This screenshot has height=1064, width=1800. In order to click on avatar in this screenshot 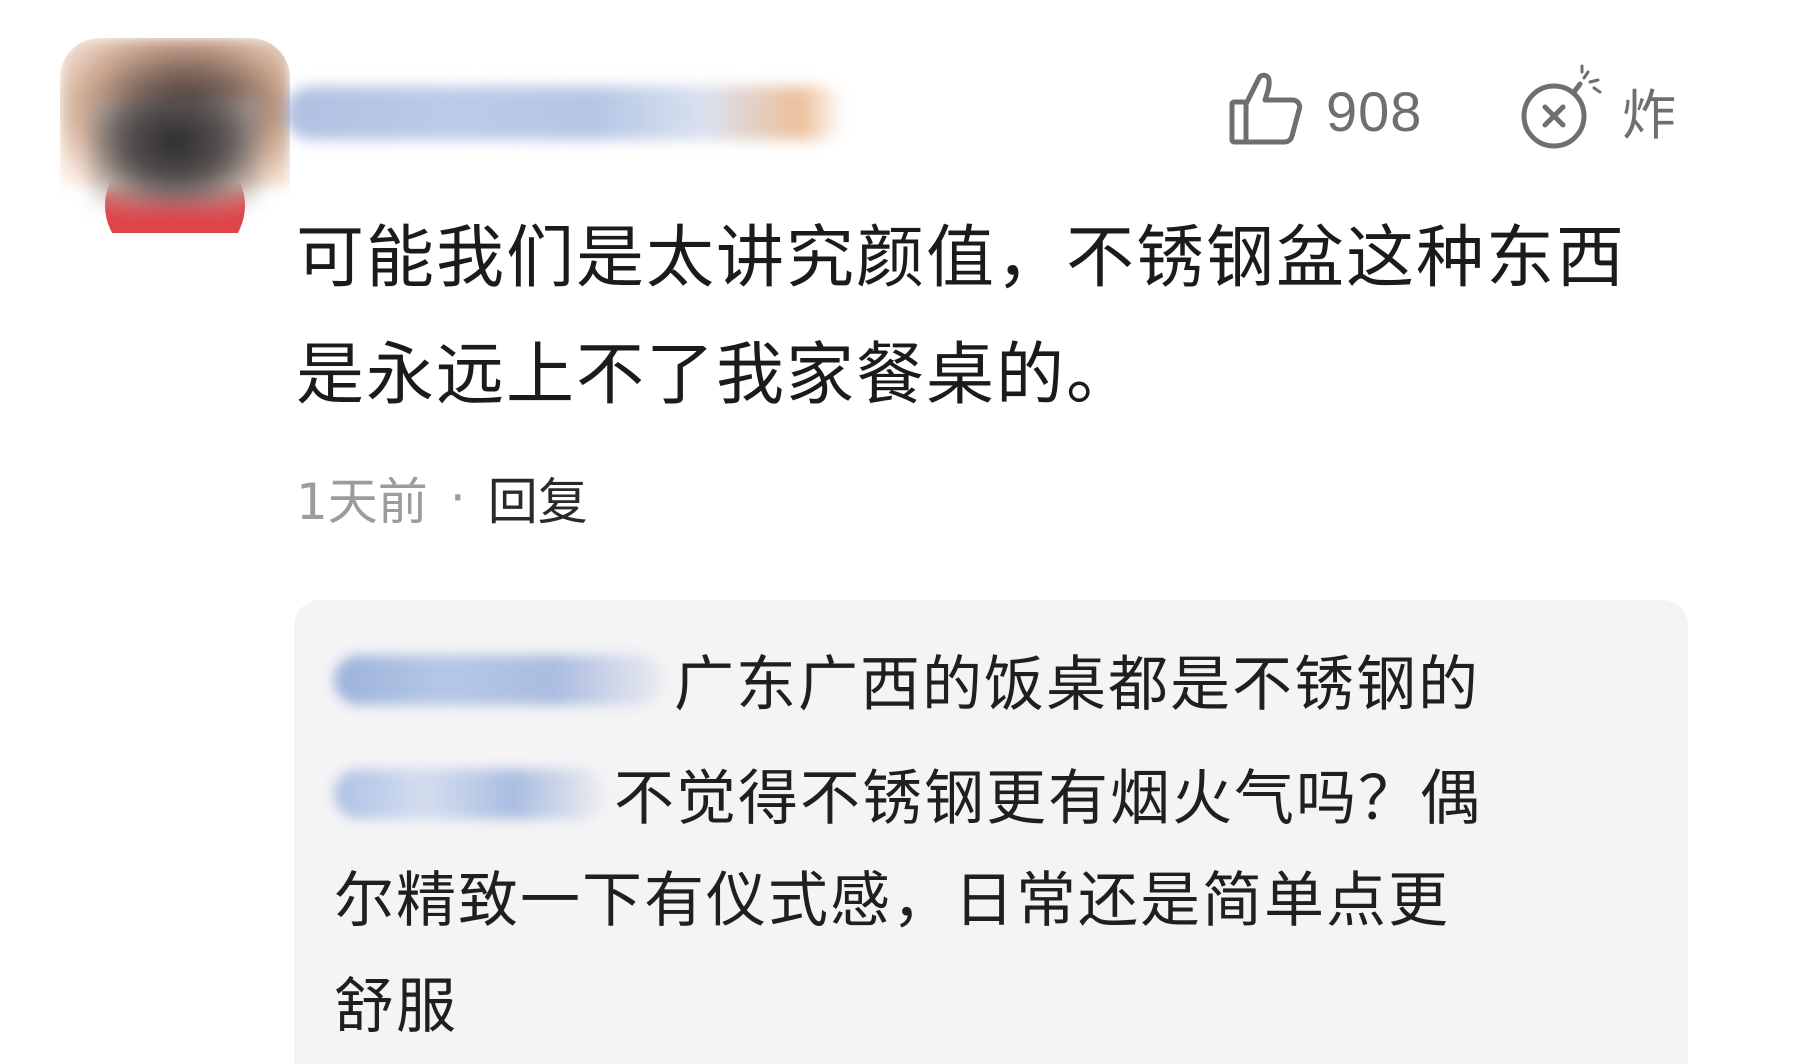, I will do `click(175, 135)`.